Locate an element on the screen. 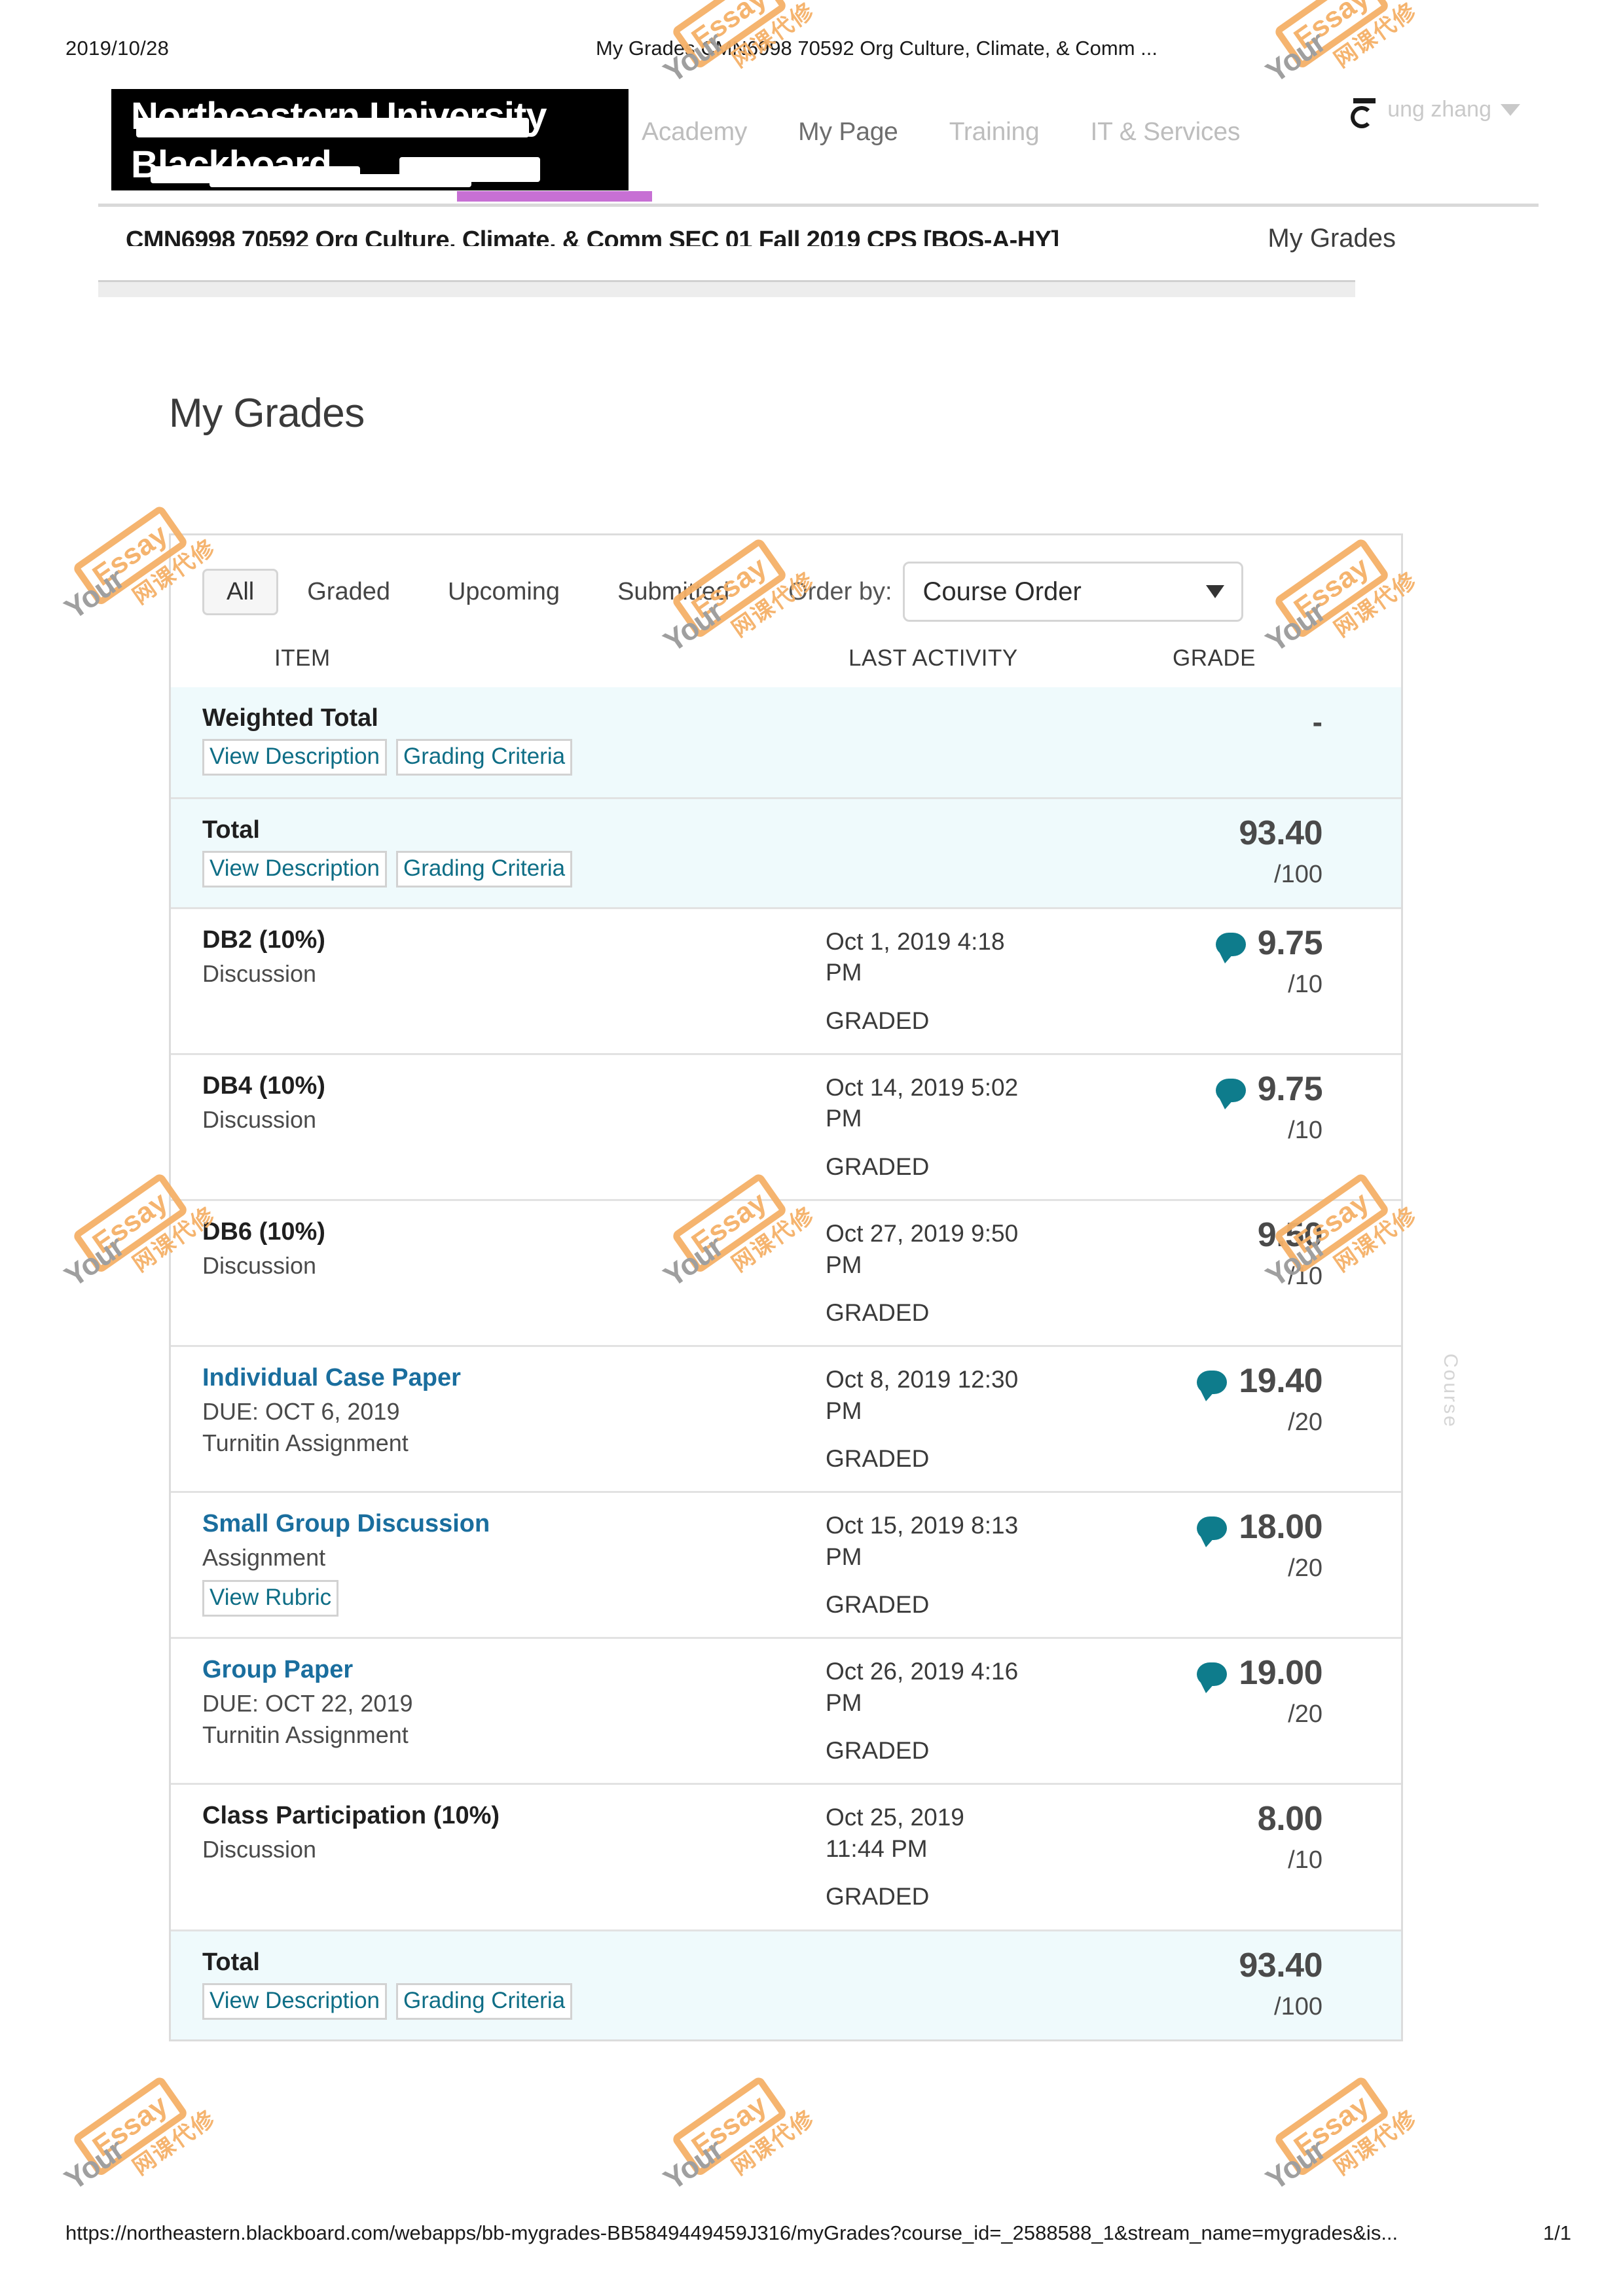 The image size is (1623, 2296). grade-row-item-cell: Class Participation (10%) Discussion is located at coordinates (498, 1857).